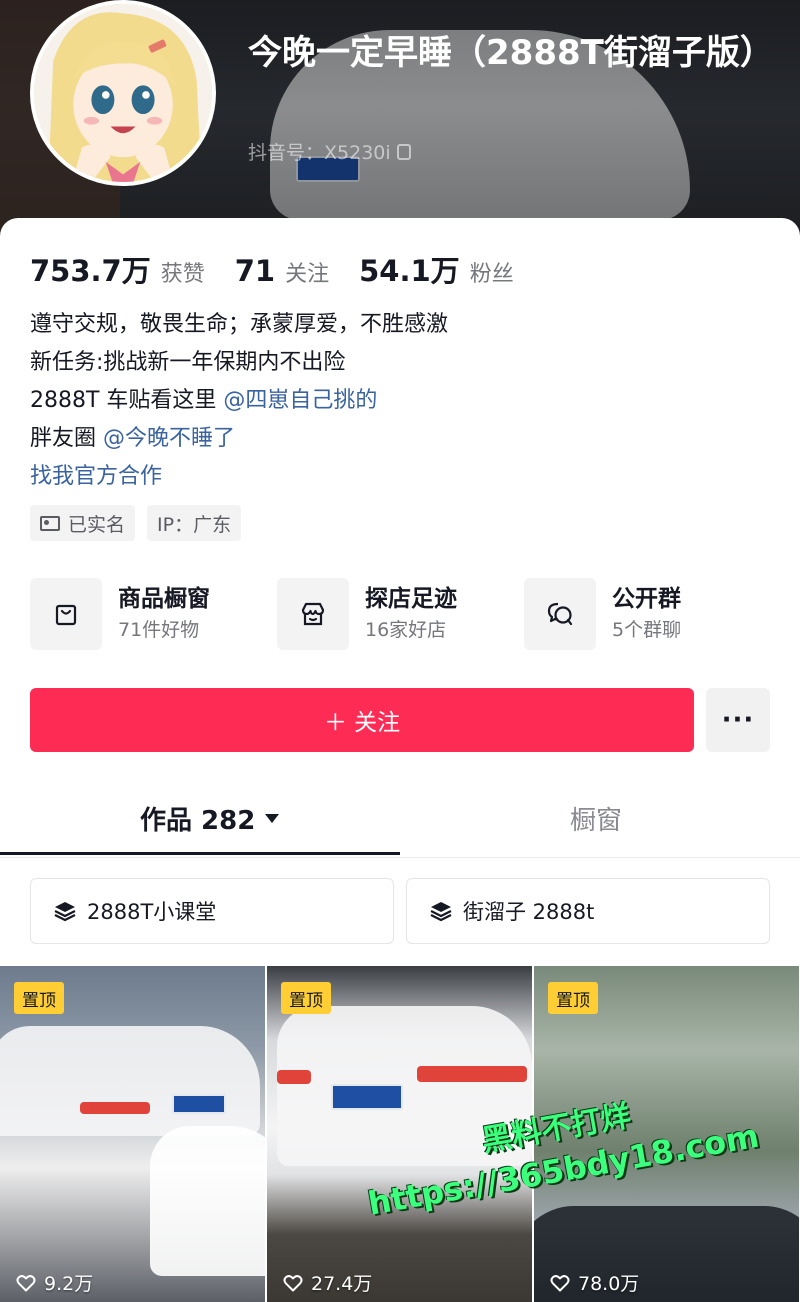  I want to click on mention-link-sizai: @四崽自己挑的, so click(300, 400).